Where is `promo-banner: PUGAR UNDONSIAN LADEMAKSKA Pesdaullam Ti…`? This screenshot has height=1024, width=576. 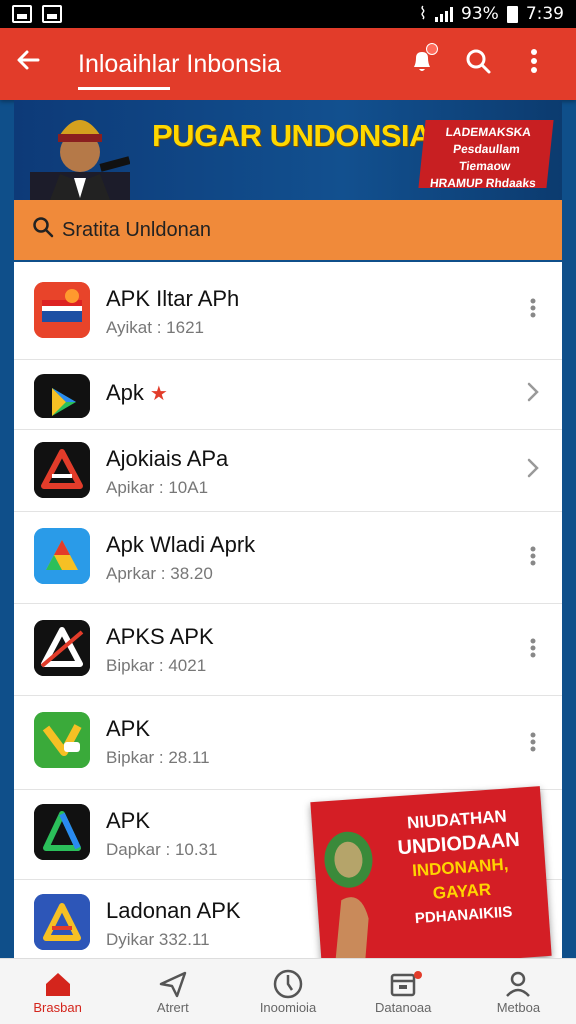 promo-banner: PUGAR UNDONSIAN LADEMAKSKA Pesdaullam Ti… is located at coordinates (288, 150).